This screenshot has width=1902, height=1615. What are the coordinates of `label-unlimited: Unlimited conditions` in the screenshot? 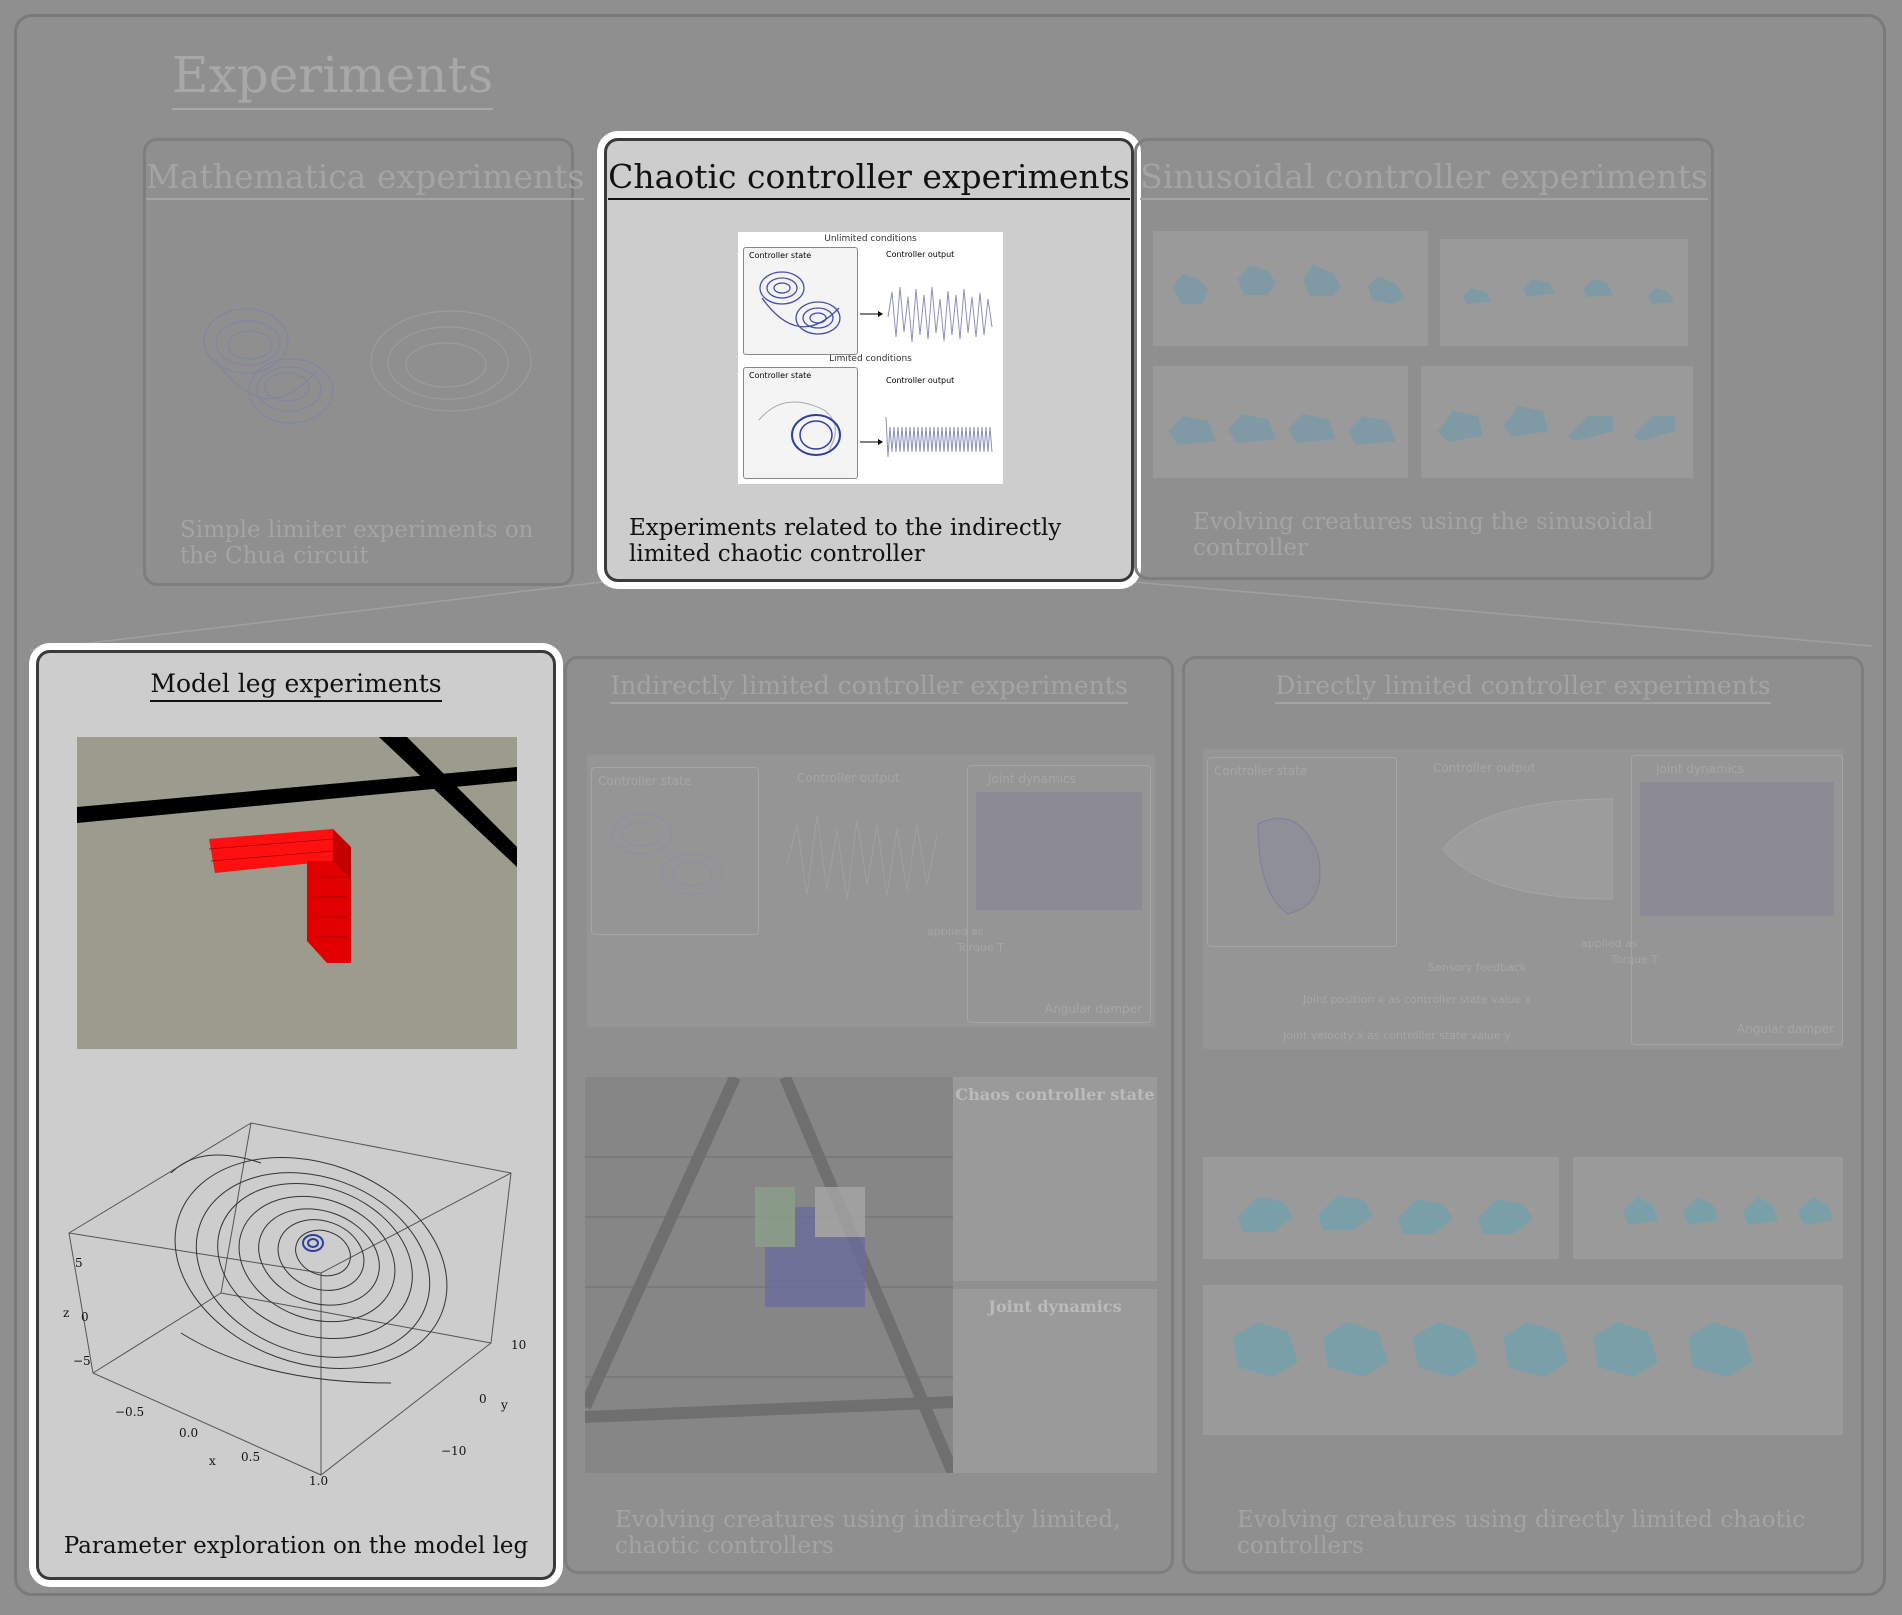 It's located at (870, 239).